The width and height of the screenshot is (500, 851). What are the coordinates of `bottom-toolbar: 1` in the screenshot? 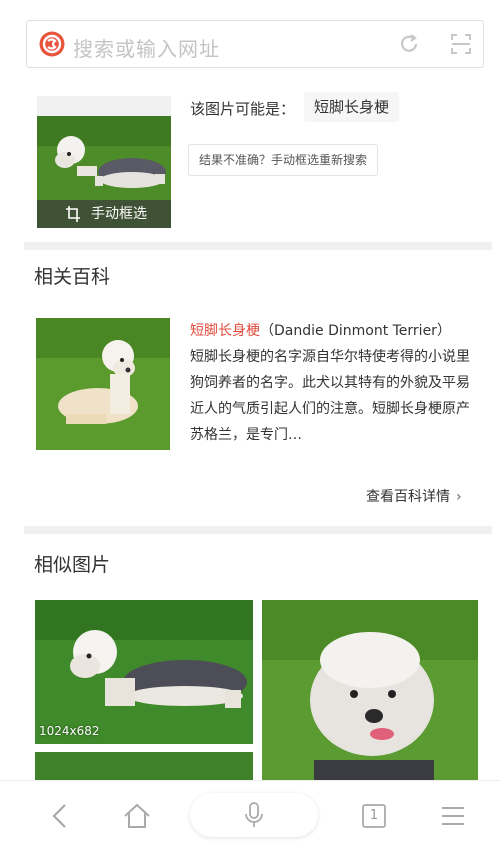 It's located at (250, 815).